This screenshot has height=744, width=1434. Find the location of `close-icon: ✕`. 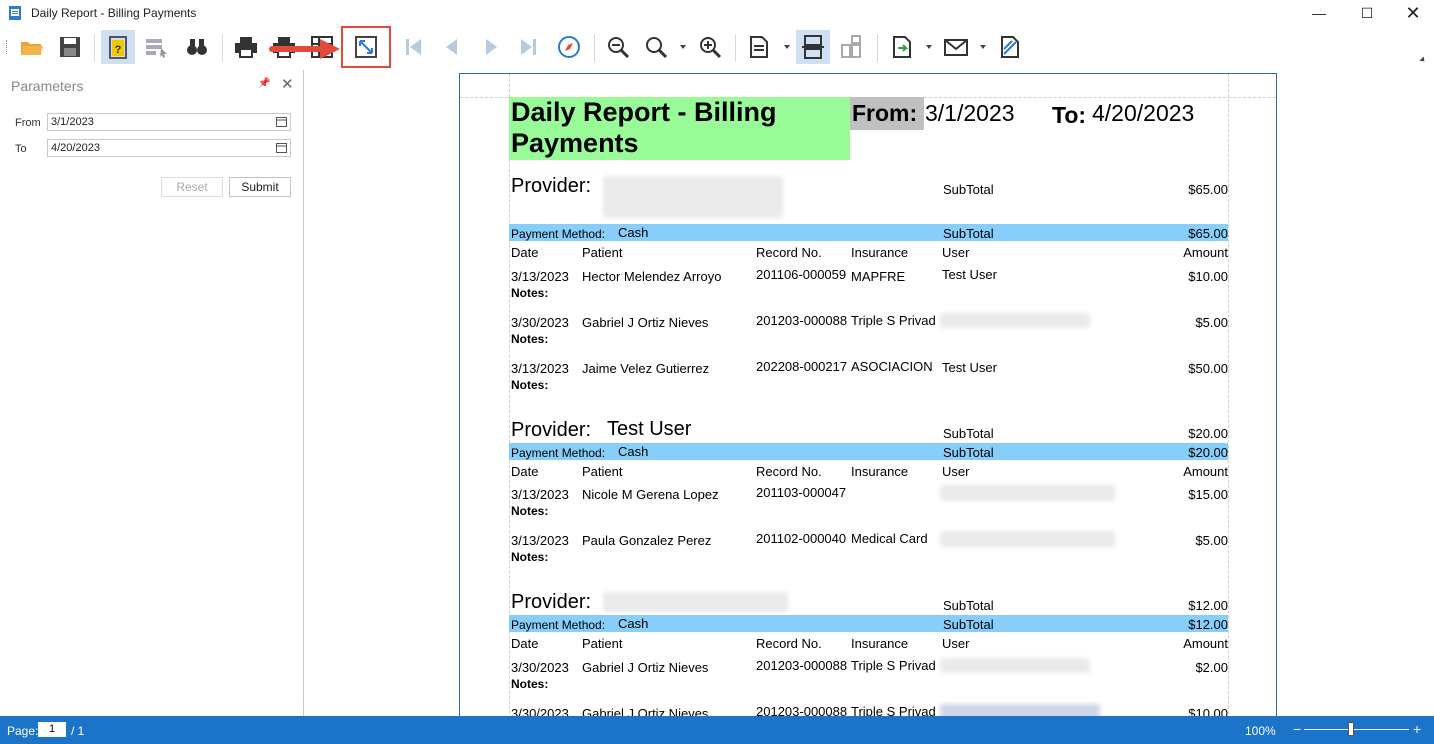

close-icon: ✕ is located at coordinates (287, 84).